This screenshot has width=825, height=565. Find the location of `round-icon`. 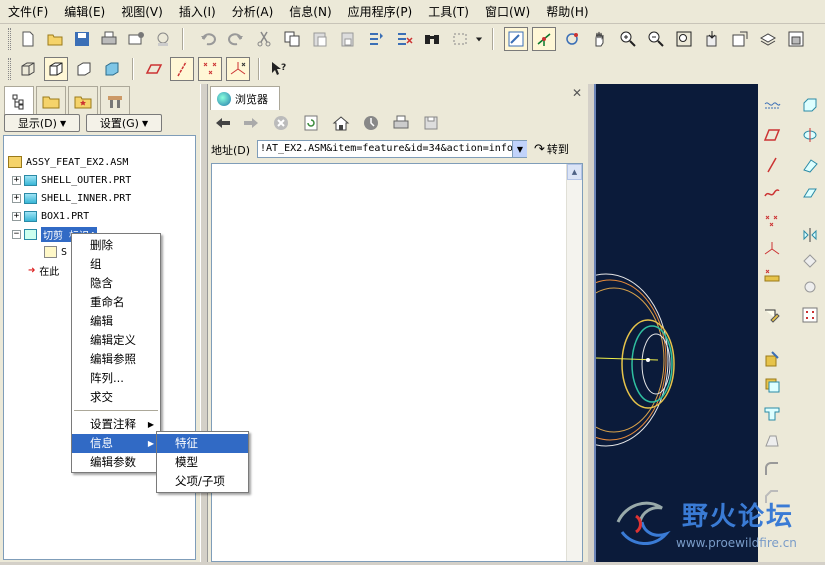

round-icon is located at coordinates (772, 469).